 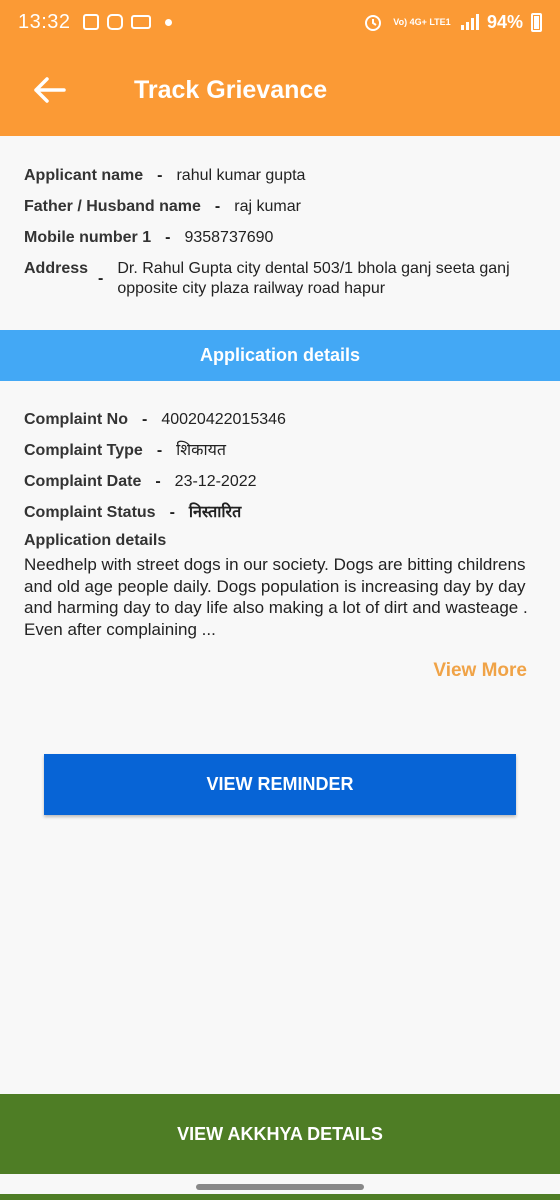 What do you see at coordinates (241, 175) in the screenshot?
I see `applicant-name-value: rahul kumar gupta` at bounding box center [241, 175].